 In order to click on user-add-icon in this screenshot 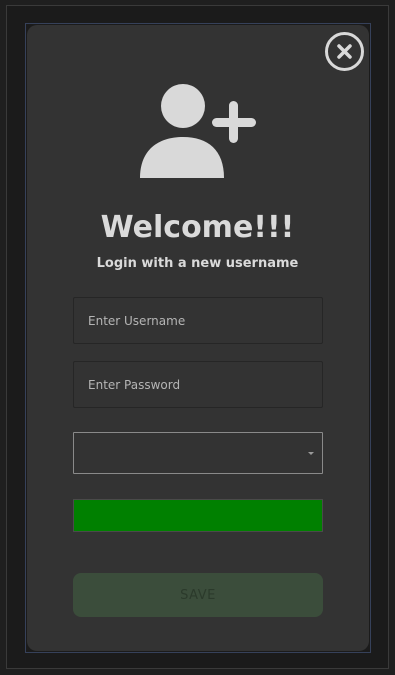, I will do `click(198, 131)`.